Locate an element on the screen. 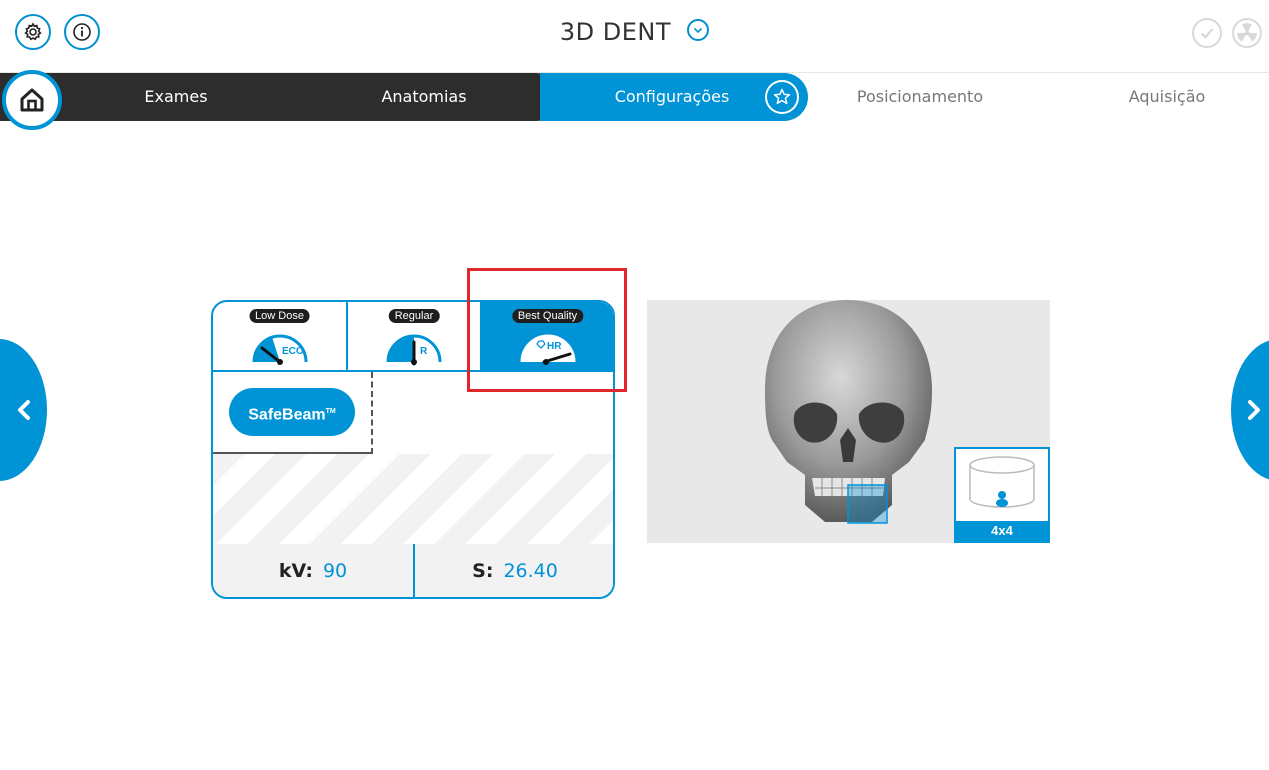  chevron-down-icon is located at coordinates (698, 30).